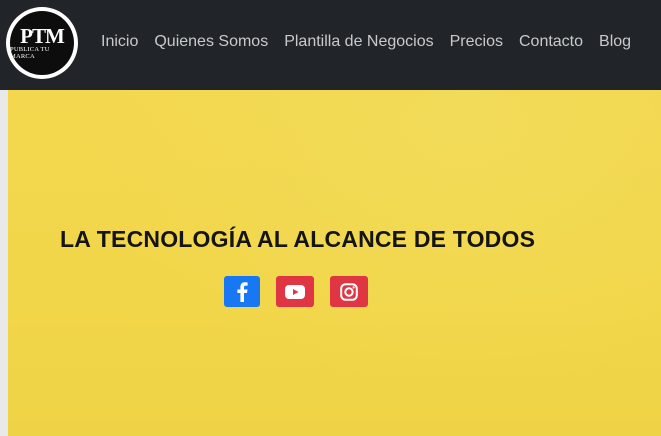  I want to click on youtube-button, so click(295, 291).